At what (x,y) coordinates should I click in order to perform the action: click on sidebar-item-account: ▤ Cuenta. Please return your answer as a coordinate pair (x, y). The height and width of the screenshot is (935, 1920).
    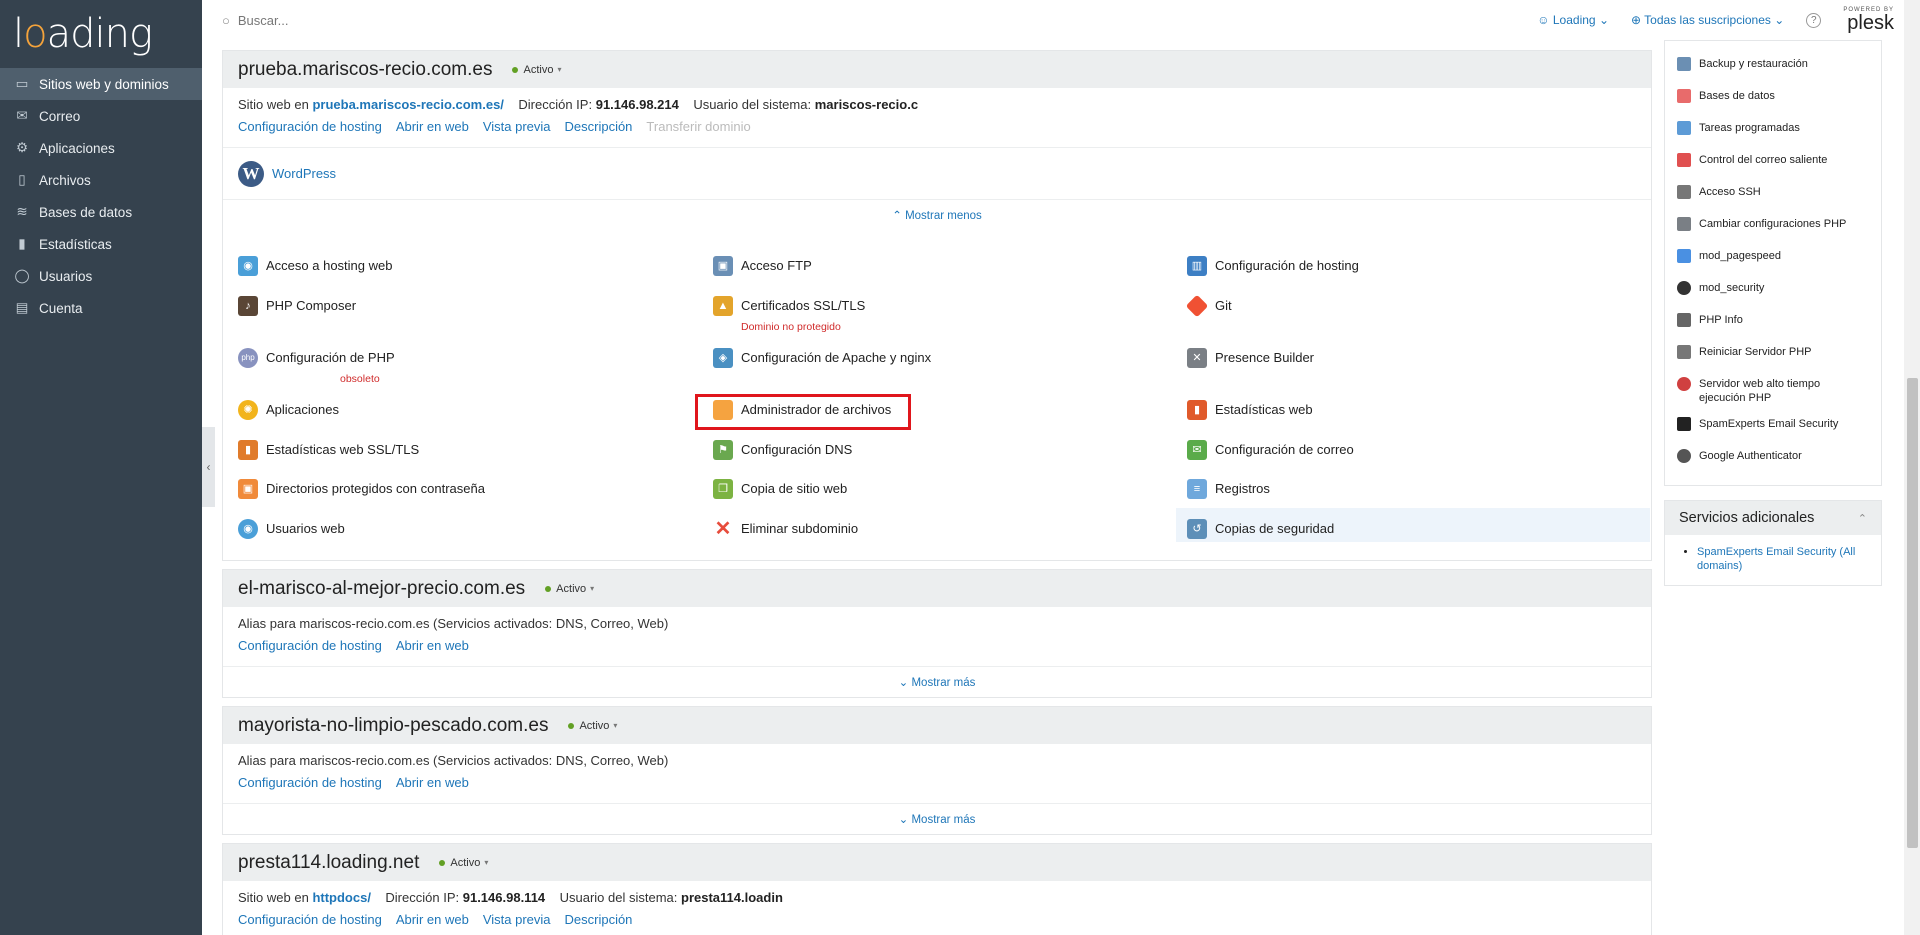
    Looking at the image, I should click on (101, 308).